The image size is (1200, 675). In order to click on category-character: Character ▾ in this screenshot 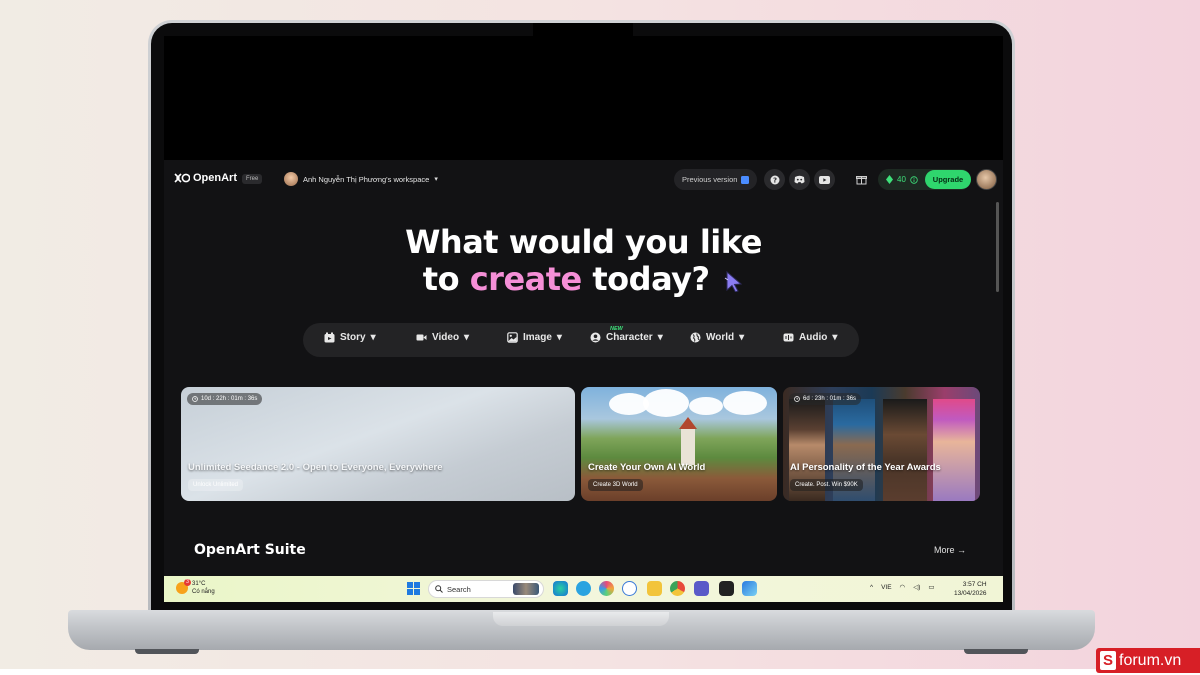, I will do `click(626, 337)`.